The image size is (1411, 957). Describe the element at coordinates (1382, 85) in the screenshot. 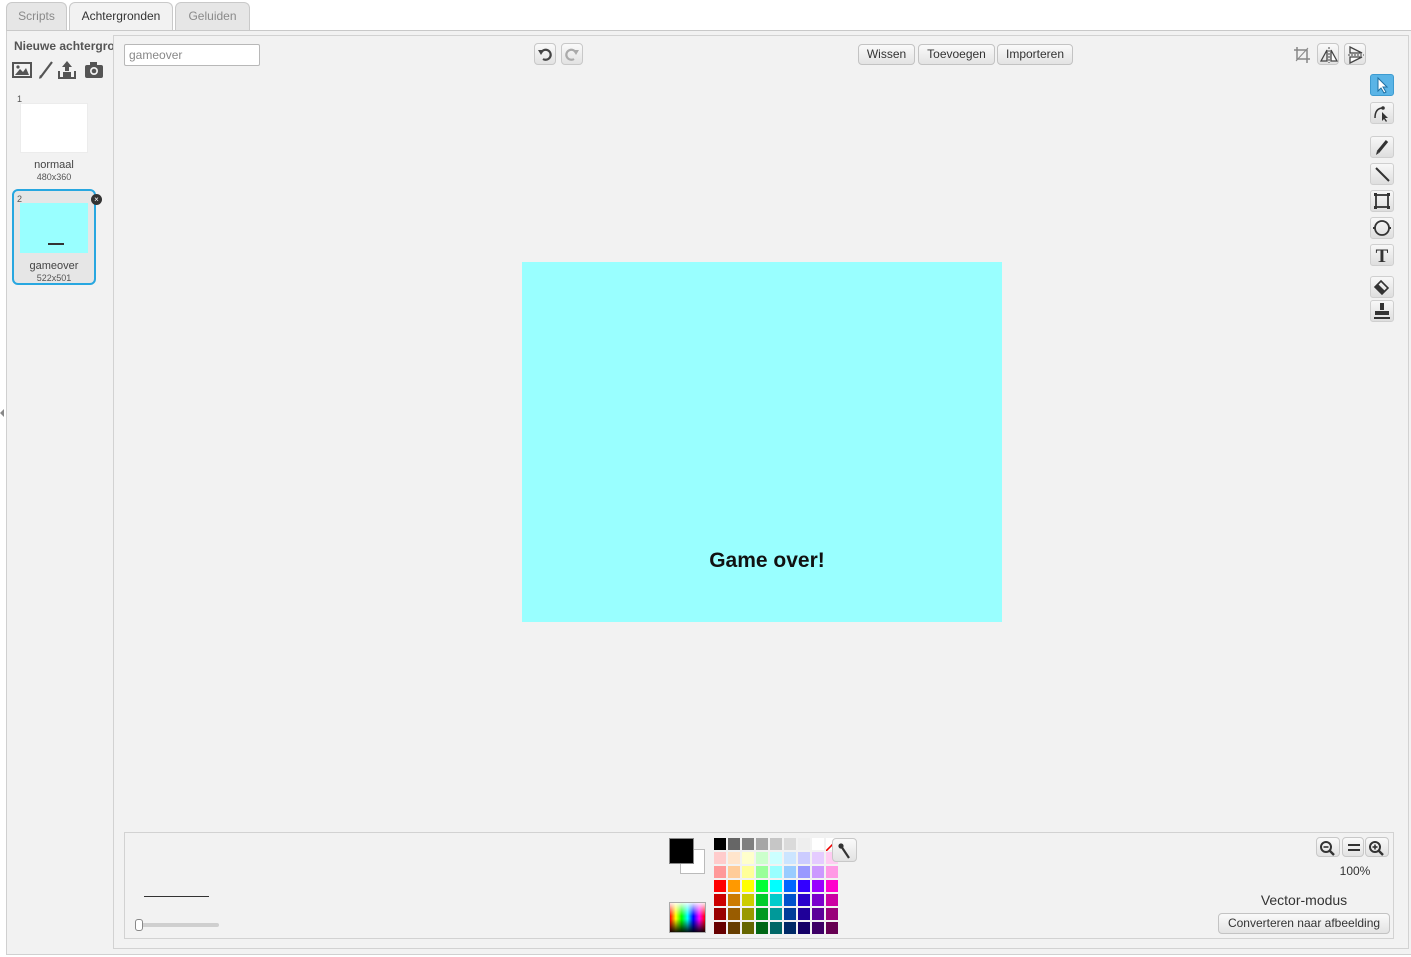

I see `select-tool-icon` at that location.